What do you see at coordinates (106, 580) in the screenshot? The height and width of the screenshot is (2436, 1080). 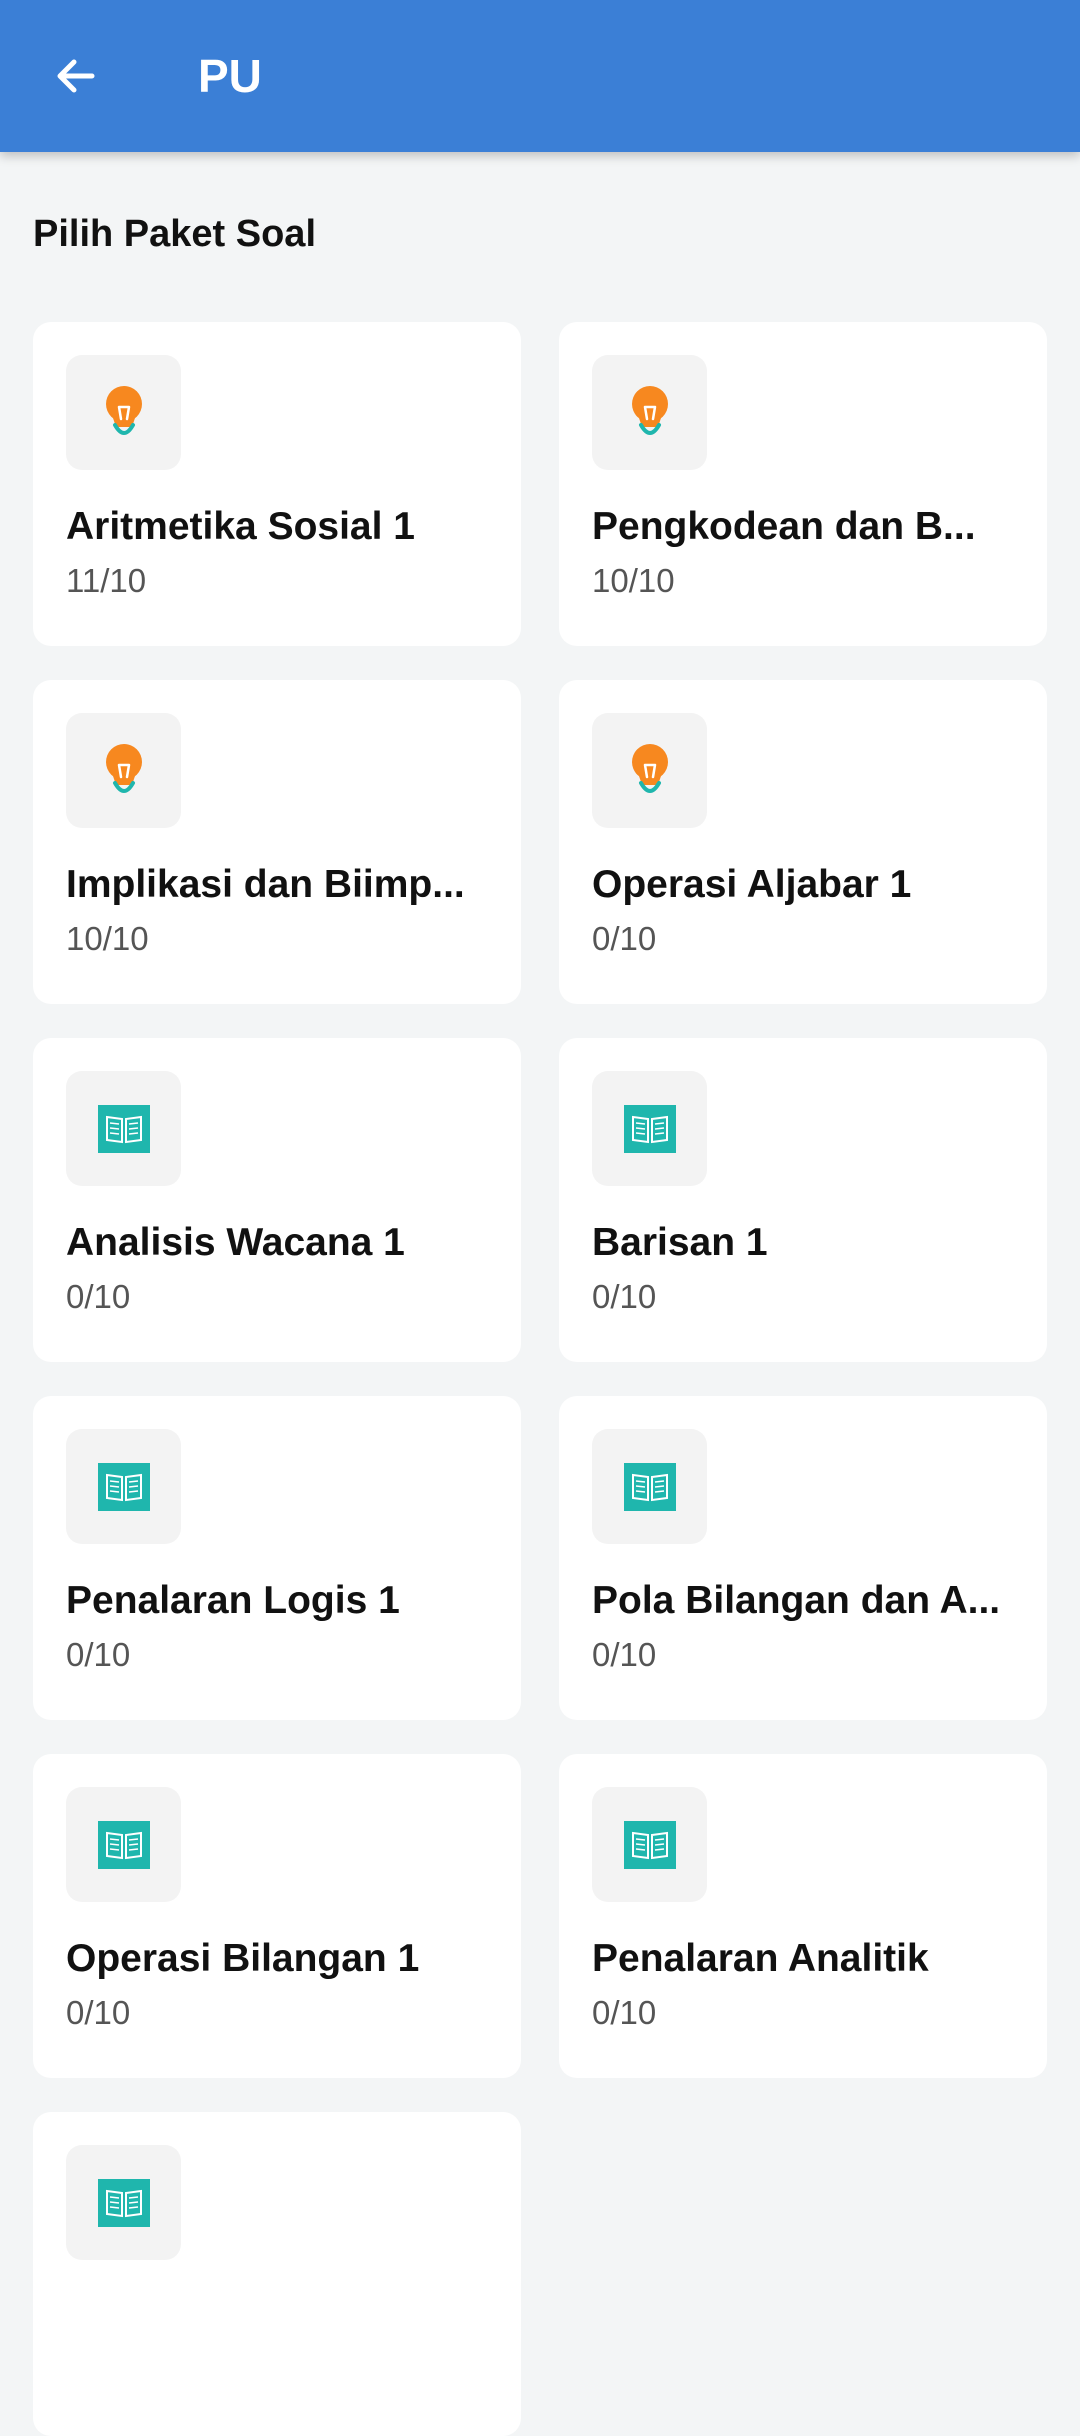 I see `package-progress: 11/10` at bounding box center [106, 580].